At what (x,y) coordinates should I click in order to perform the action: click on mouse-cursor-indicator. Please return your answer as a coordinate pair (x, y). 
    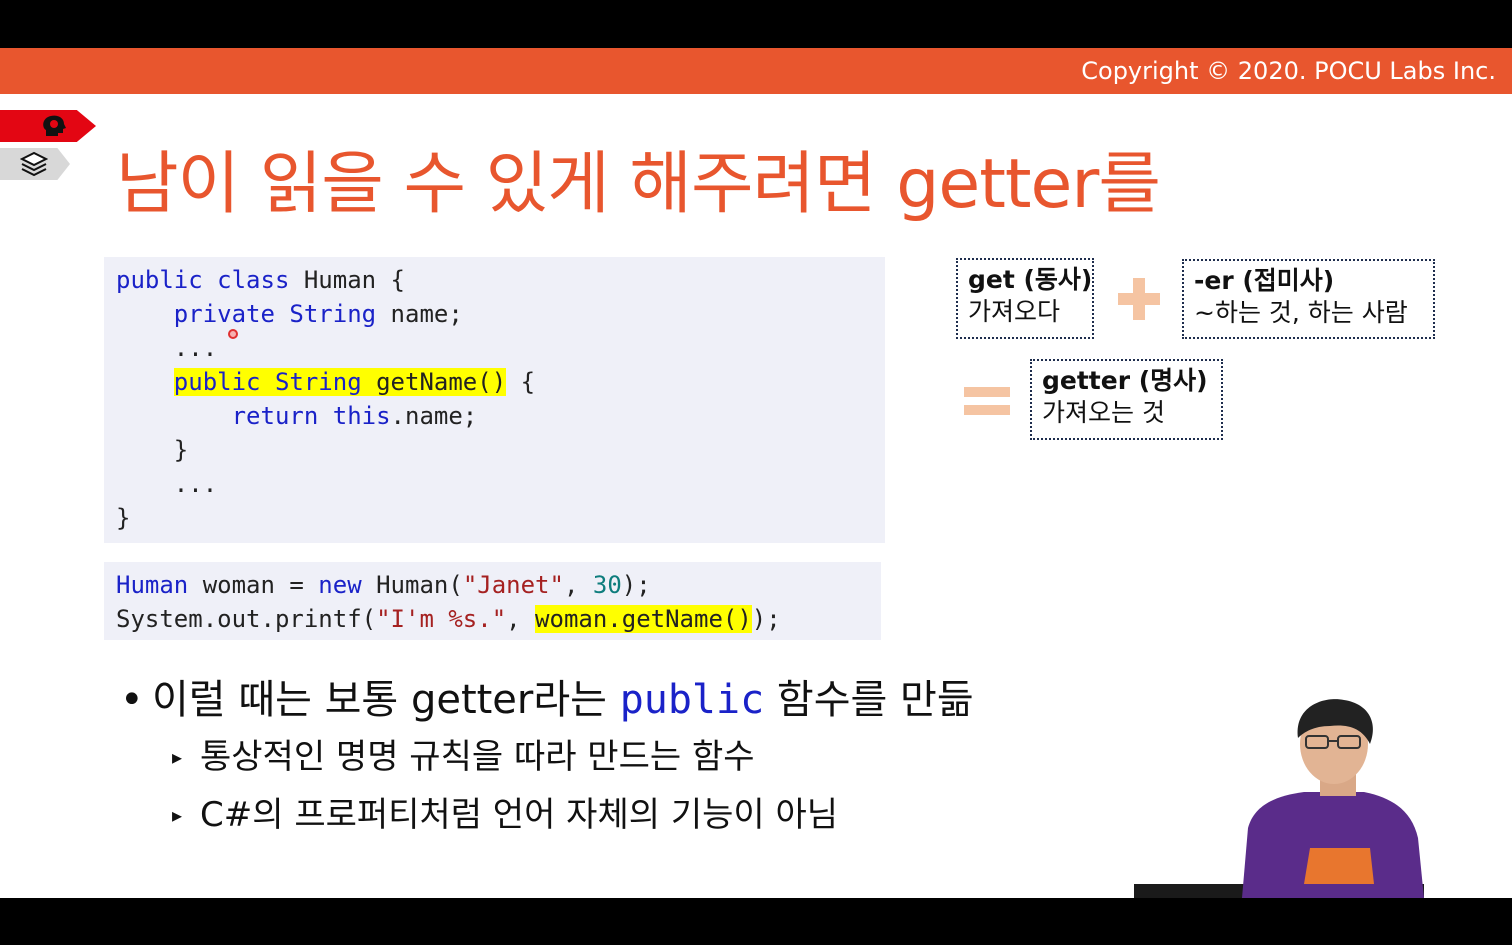
    Looking at the image, I should click on (233, 334).